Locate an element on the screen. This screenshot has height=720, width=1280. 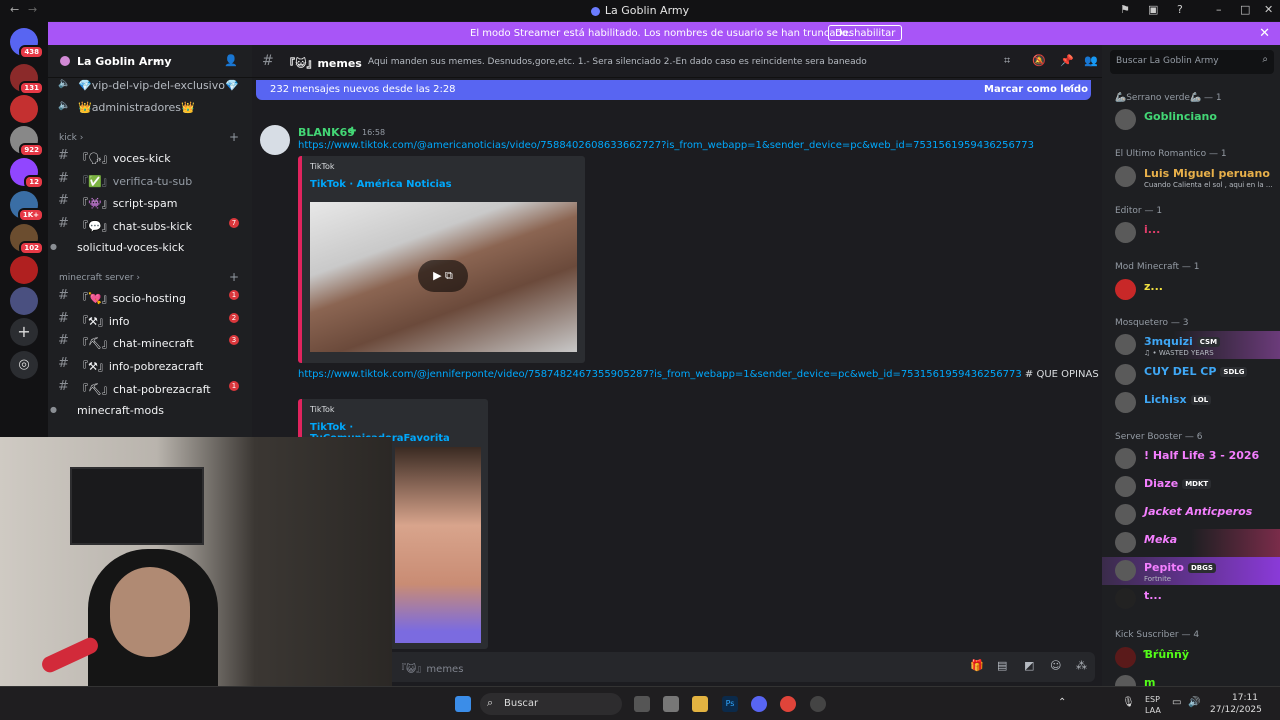
channel-item: # 『✅』verifica-tu-sub is located at coordinates (150, 179).